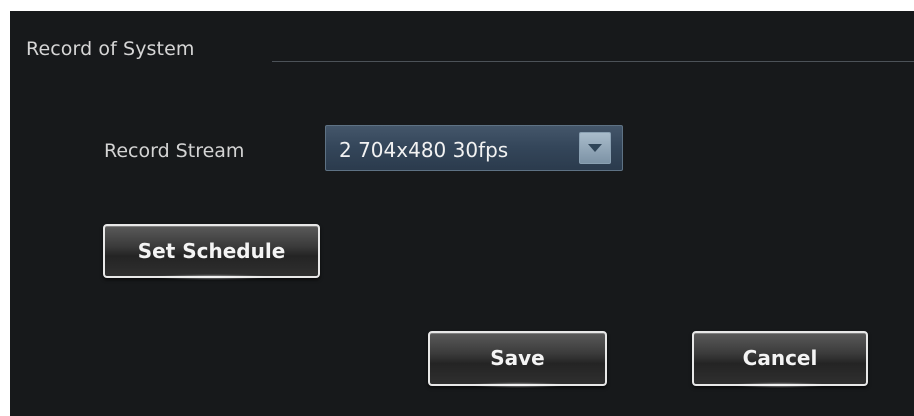 The width and height of the screenshot is (914, 416). I want to click on cancel-button-label: Cancel, so click(780, 358).